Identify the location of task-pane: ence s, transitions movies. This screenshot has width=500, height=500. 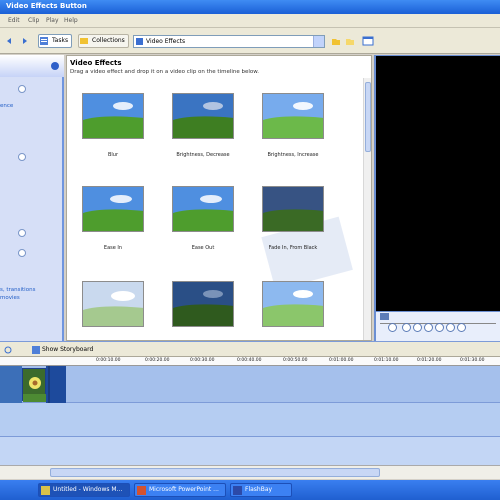
(32, 198).